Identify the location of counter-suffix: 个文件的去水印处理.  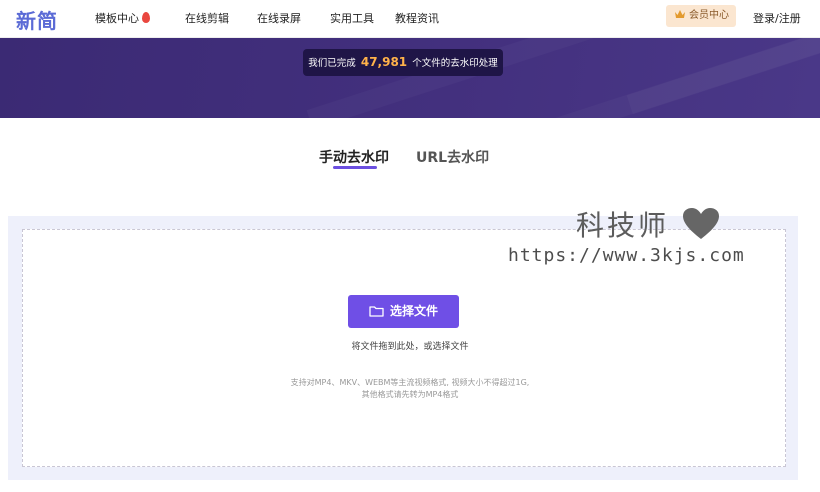
(455, 63).